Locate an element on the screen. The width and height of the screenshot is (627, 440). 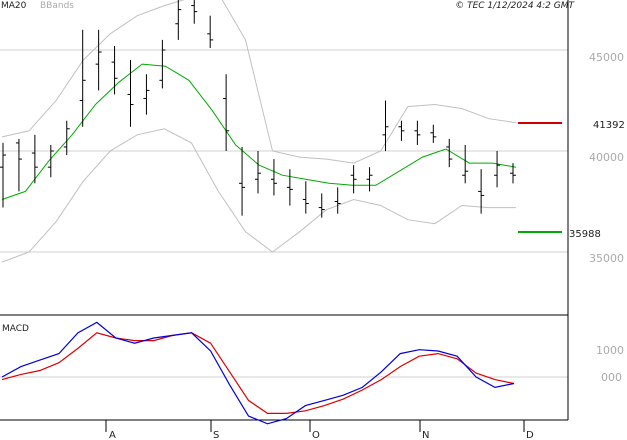
x-tick-s: S is located at coordinates (216, 435).